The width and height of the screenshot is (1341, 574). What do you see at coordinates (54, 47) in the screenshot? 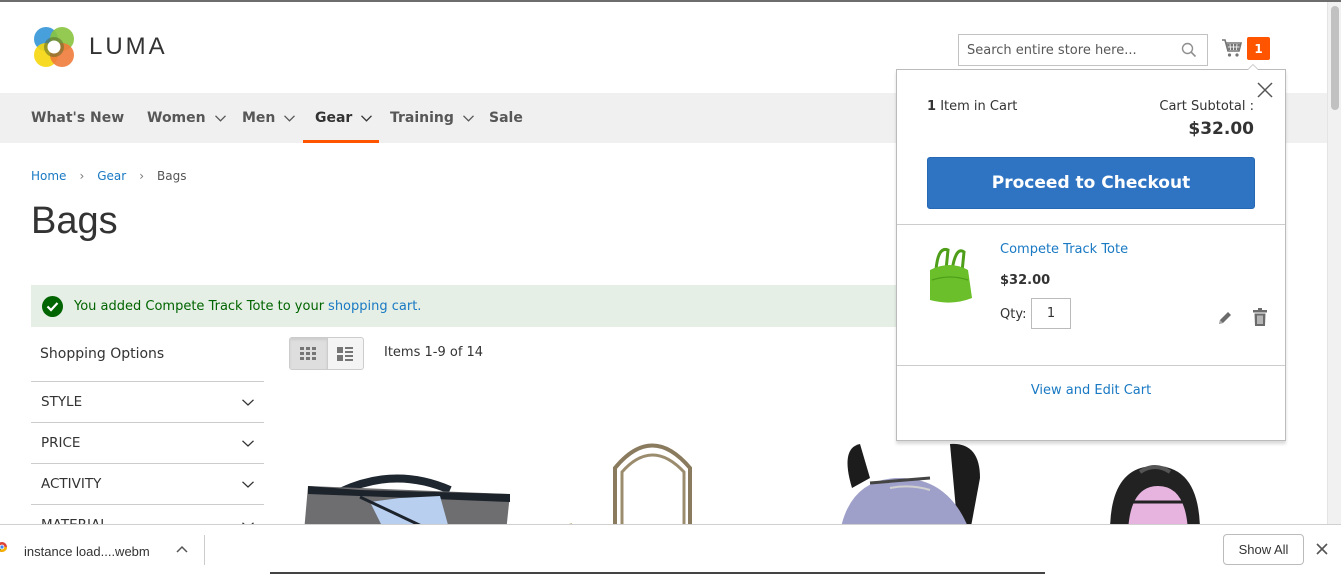
I see `luma-logo-icon` at bounding box center [54, 47].